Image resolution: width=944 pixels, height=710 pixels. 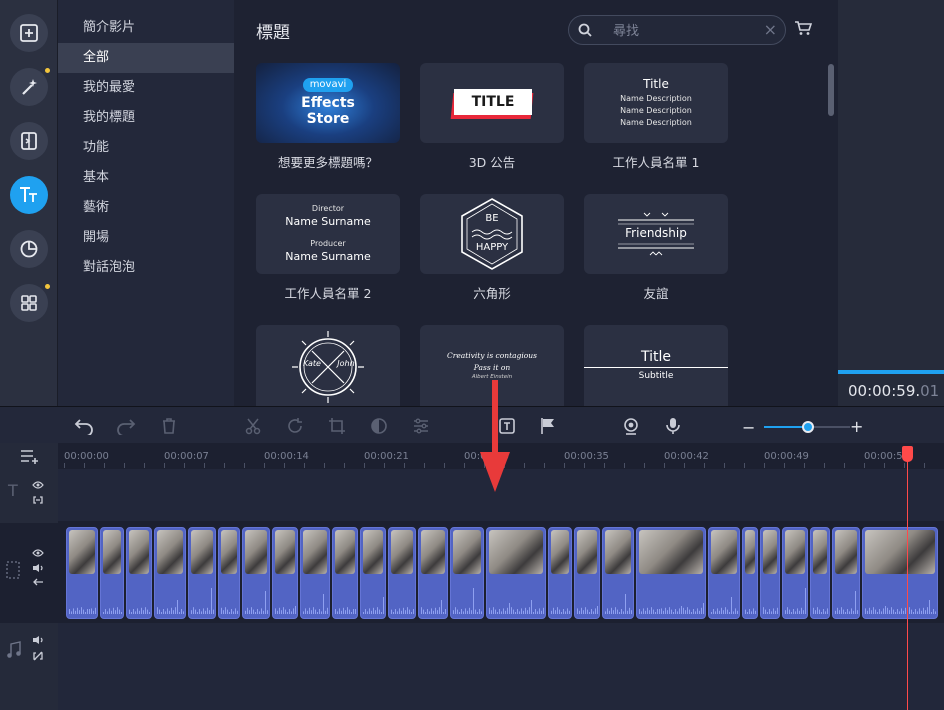 I want to click on tile-hexagon: BE HAPPY, so click(x=492, y=234).